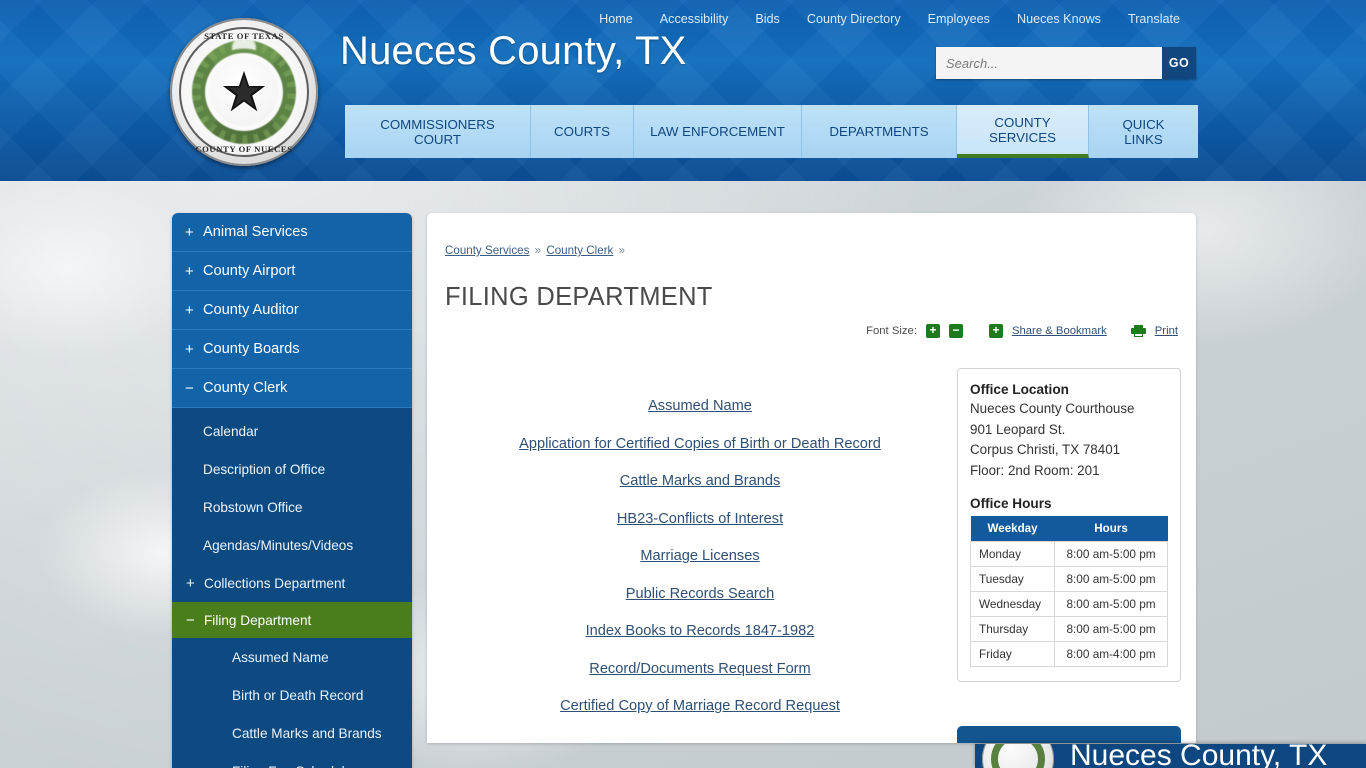 The height and width of the screenshot is (768, 1366). What do you see at coordinates (932, 331) in the screenshot?
I see `font-increase-icon: +` at bounding box center [932, 331].